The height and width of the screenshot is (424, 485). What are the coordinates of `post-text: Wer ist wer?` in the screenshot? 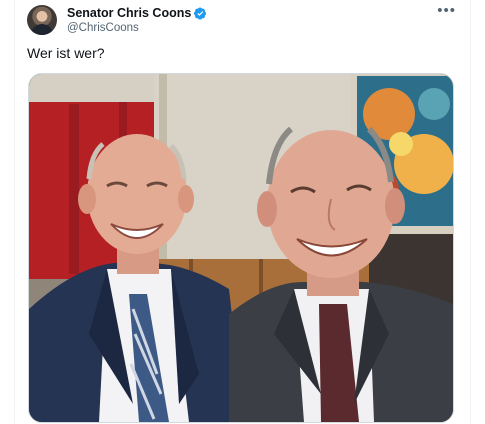 It's located at (66, 53).